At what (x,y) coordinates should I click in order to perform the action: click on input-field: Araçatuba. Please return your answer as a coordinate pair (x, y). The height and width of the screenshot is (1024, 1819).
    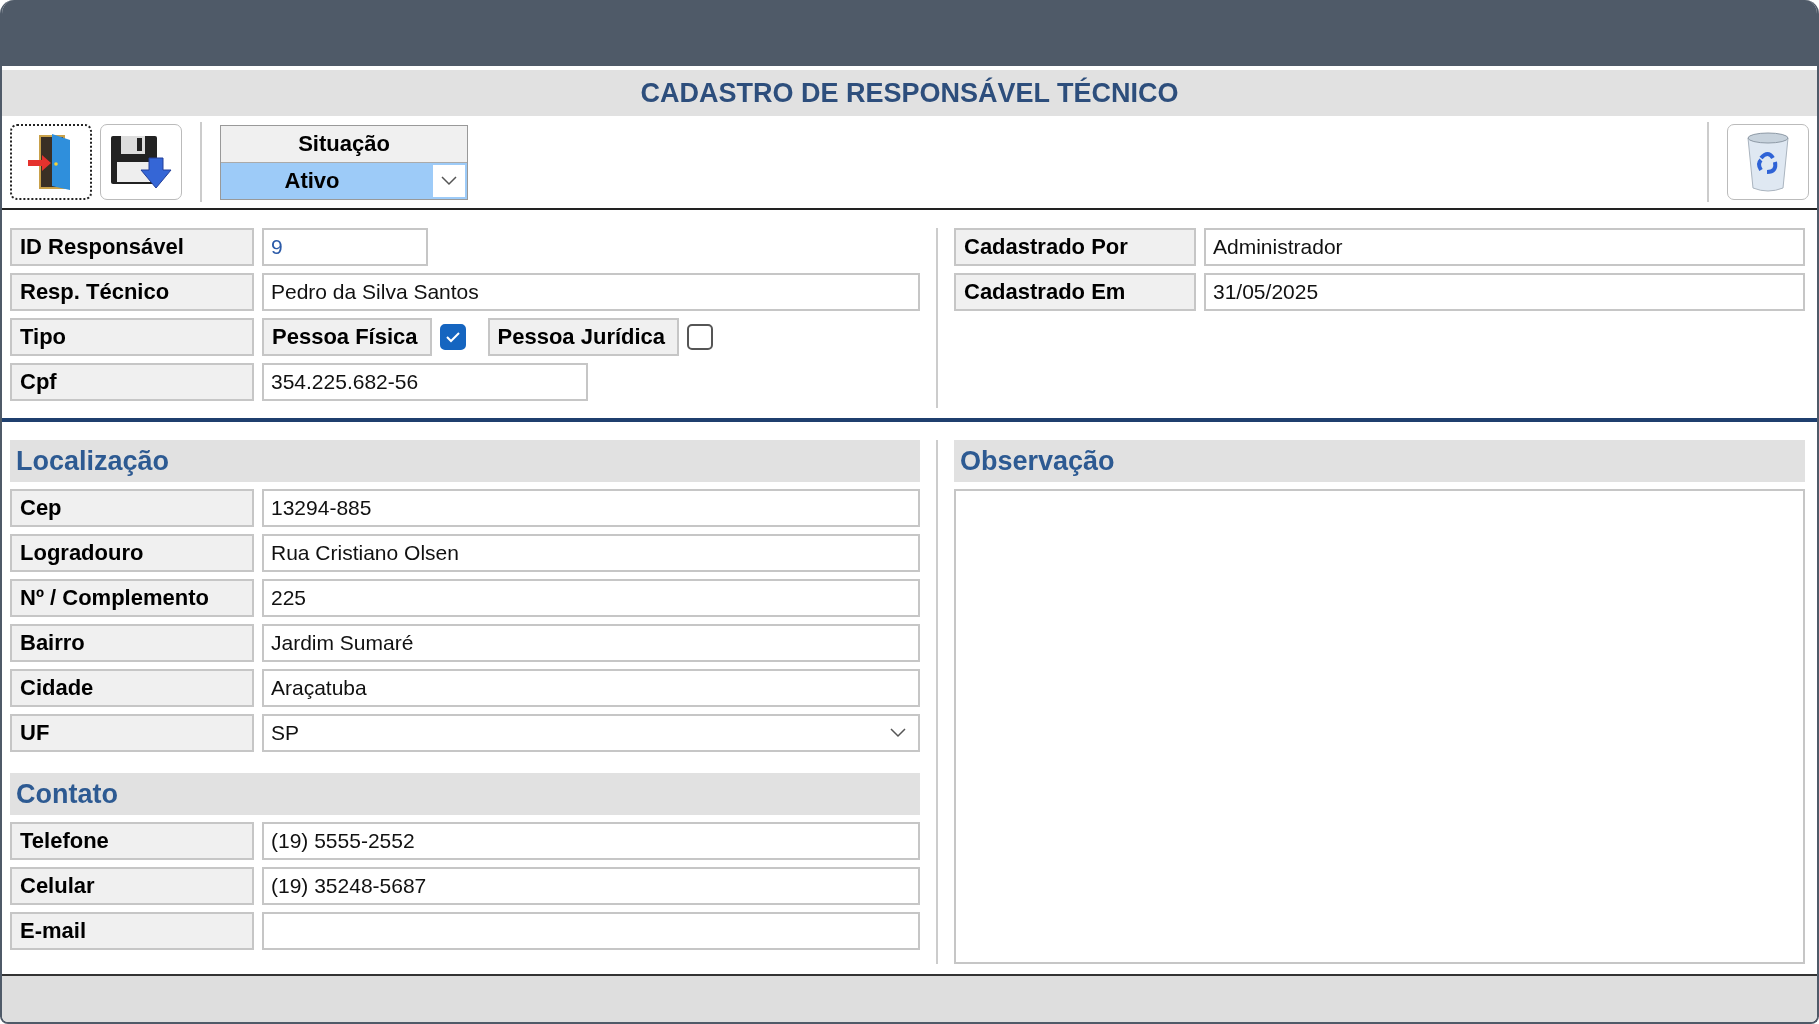
    Looking at the image, I should click on (591, 688).